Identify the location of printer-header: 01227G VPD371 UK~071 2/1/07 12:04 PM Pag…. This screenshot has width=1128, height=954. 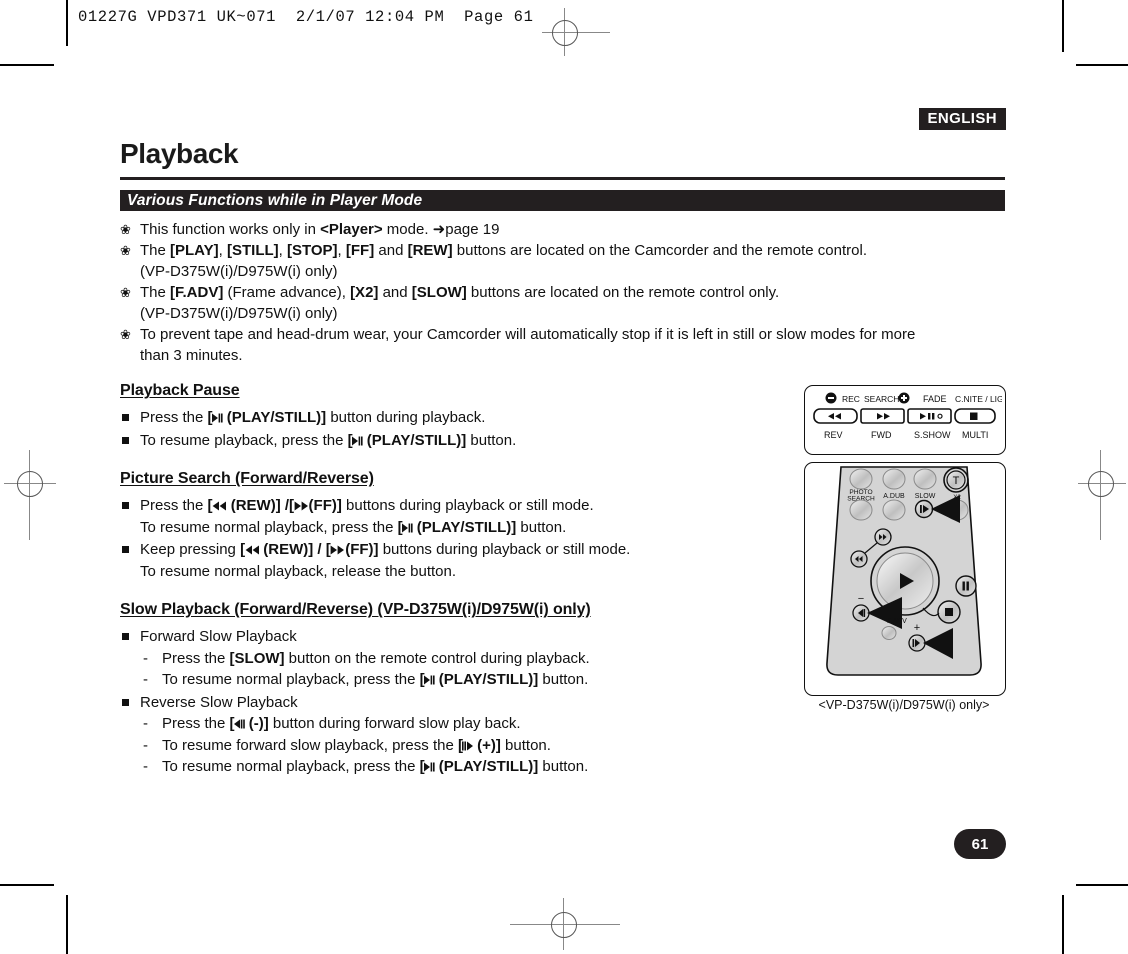
(306, 17).